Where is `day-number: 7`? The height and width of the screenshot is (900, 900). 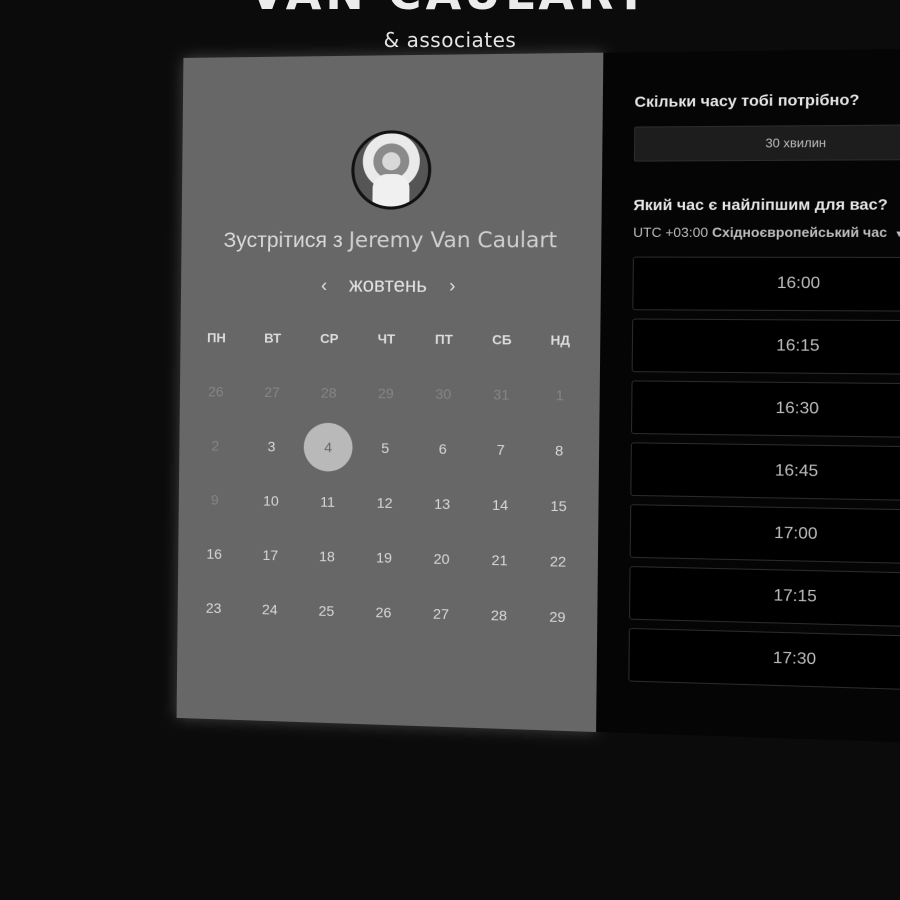 day-number: 7 is located at coordinates (500, 449).